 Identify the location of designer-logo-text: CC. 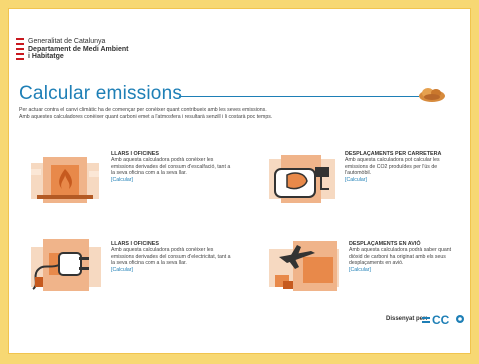
(441, 320).